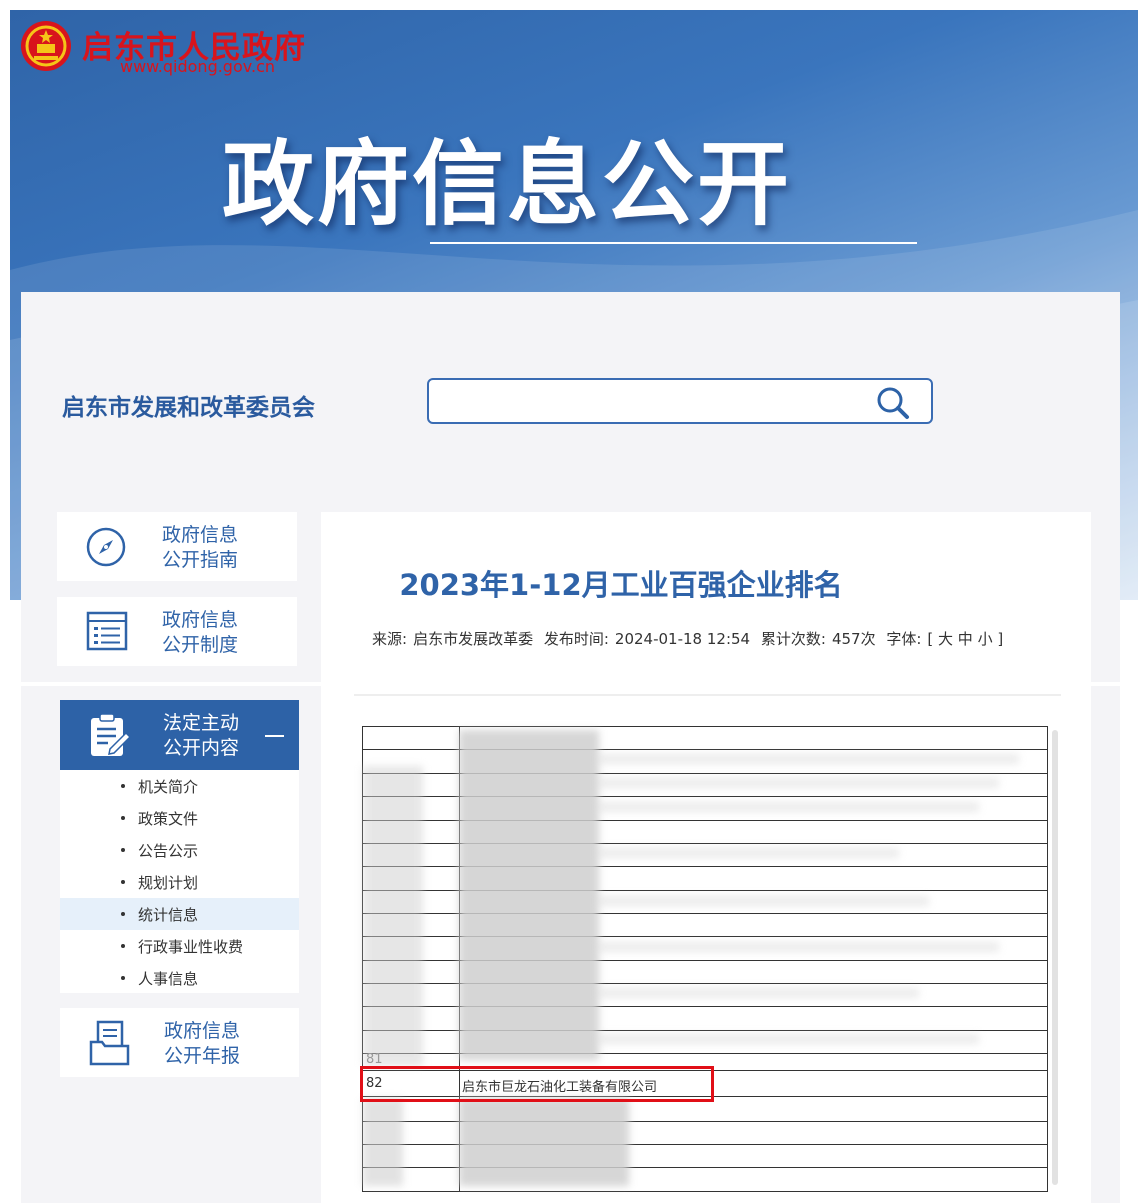 Image resolution: width=1148 pixels, height=1203 pixels. I want to click on font-size-options: [ 大 中 小 ], so click(965, 639).